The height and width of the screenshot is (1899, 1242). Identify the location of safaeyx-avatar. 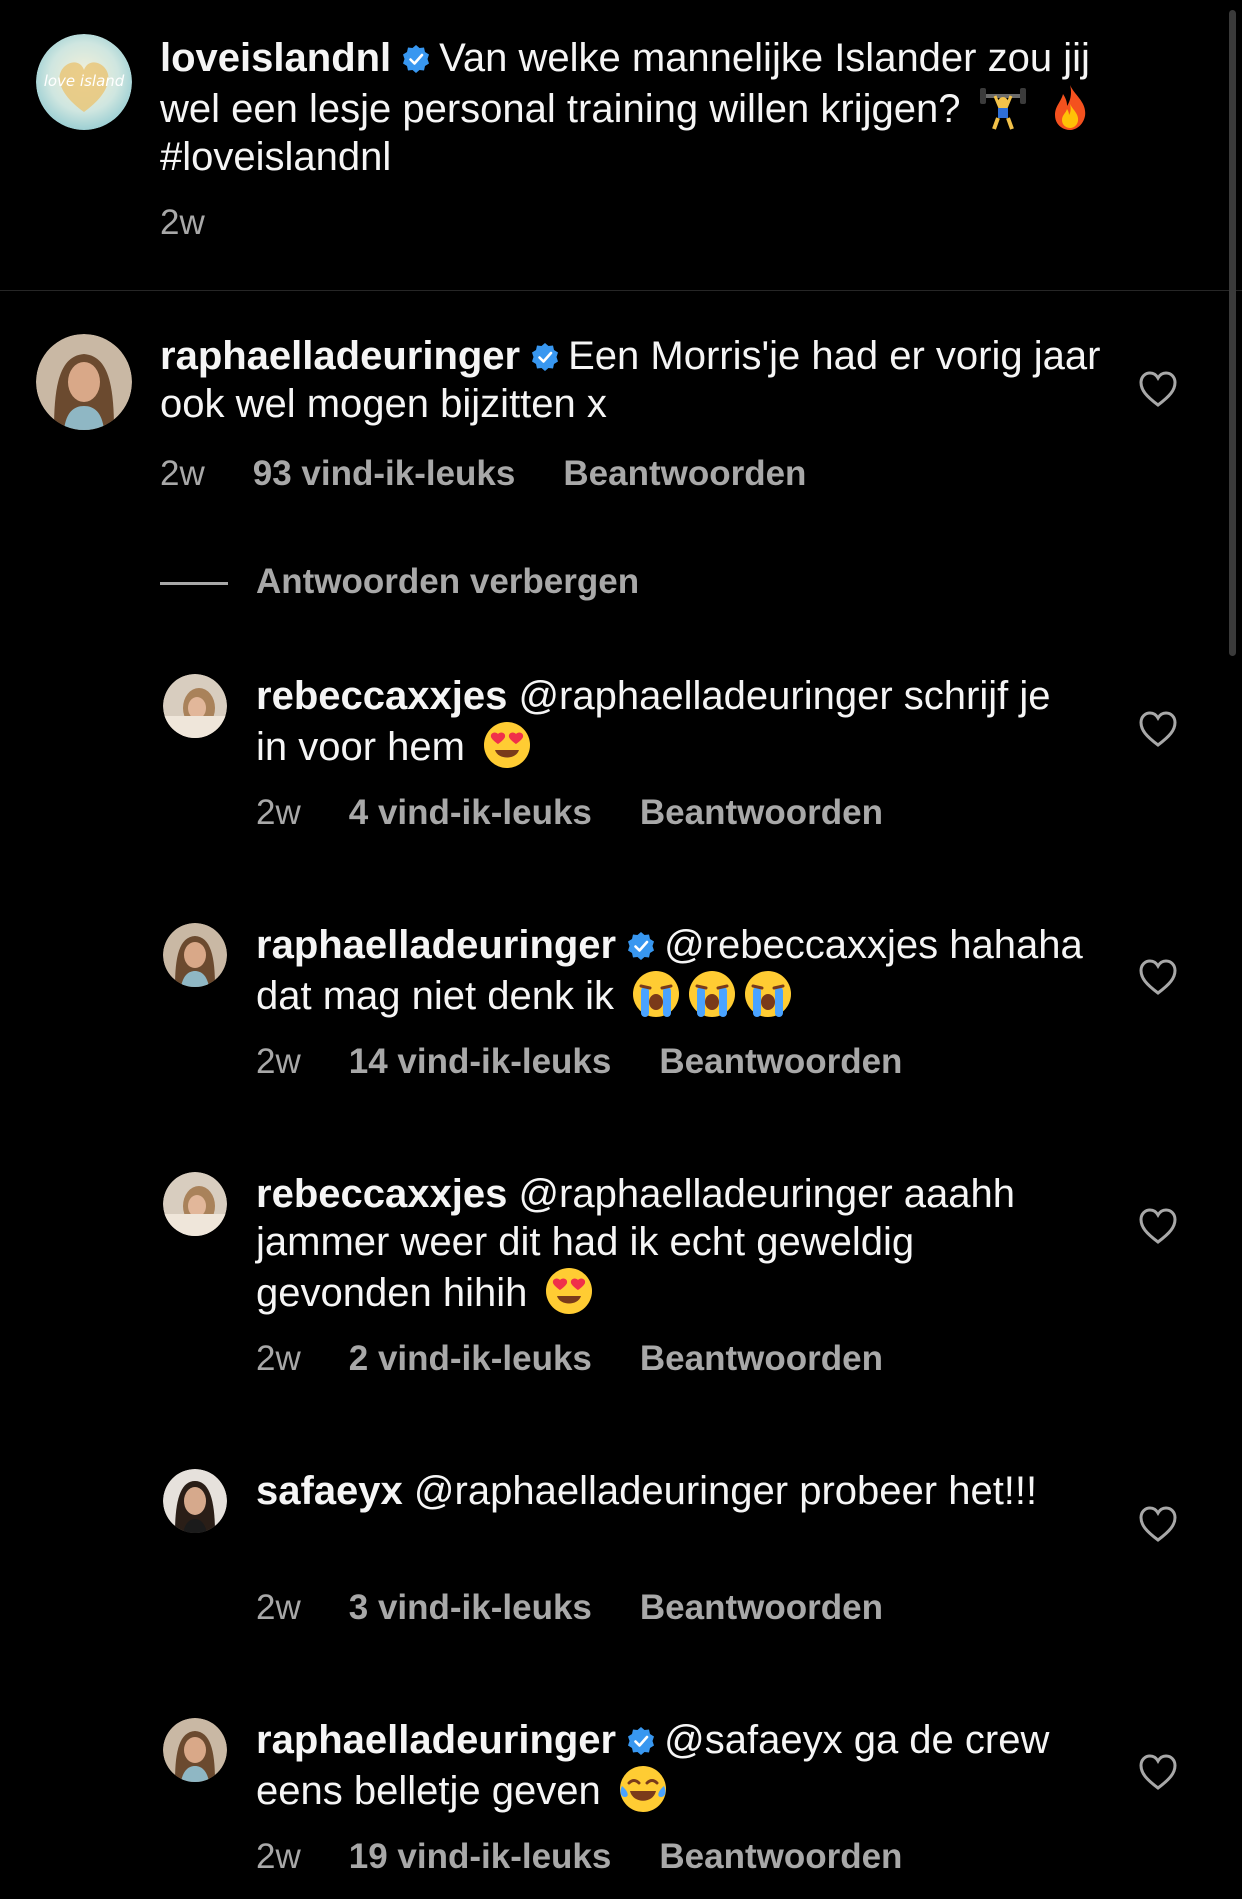
(195, 1501).